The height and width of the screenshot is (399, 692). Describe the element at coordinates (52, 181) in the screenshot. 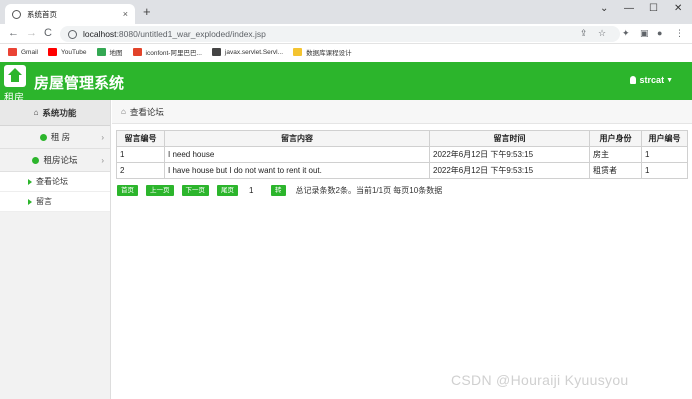

I see `sidebar-subitem-label: 查看论坛` at that location.